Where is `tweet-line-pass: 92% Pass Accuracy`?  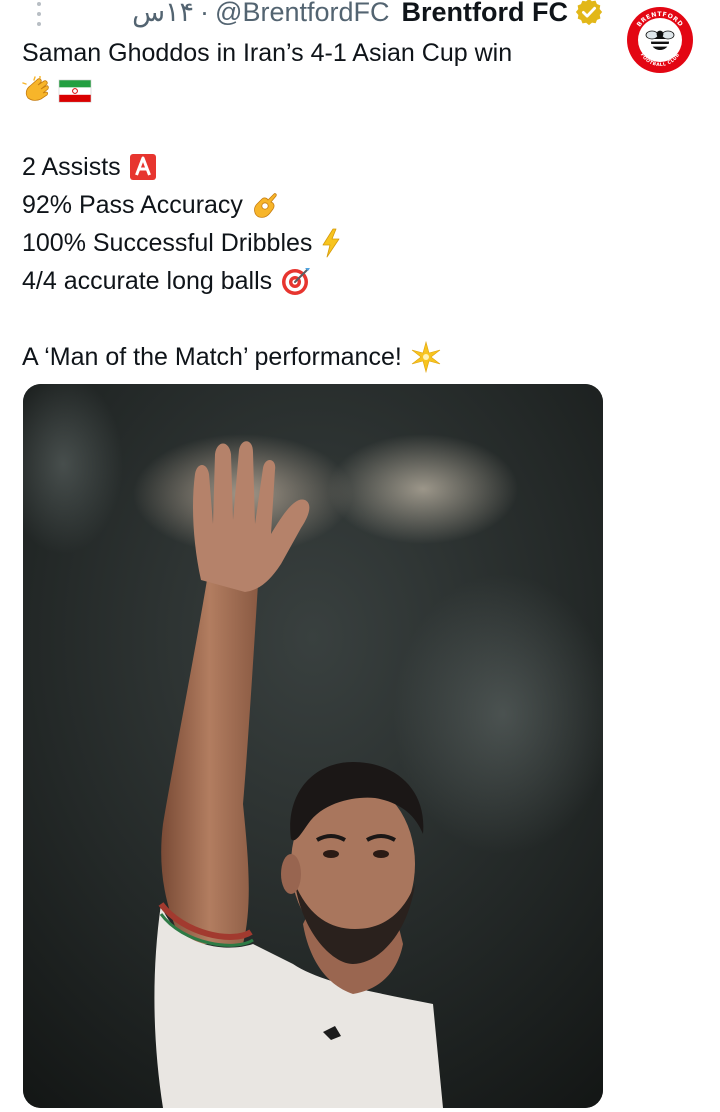 tweet-line-pass: 92% Pass Accuracy is located at coordinates (322, 205).